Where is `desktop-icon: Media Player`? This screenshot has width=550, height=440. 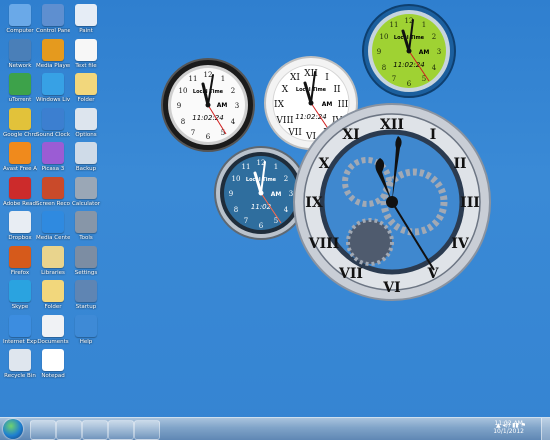 desktop-icon: Media Player is located at coordinates (53, 53).